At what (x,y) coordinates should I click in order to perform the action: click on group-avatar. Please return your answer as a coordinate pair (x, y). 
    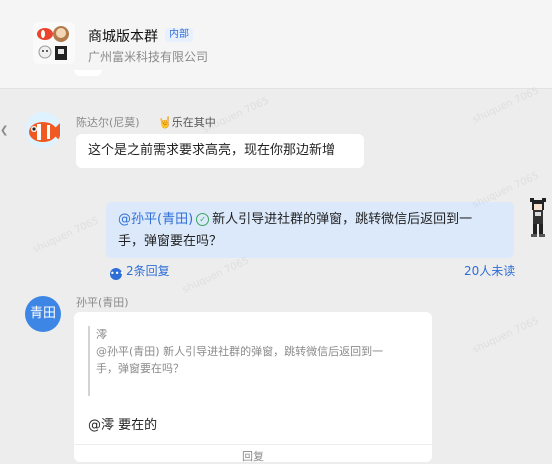
    Looking at the image, I should click on (54, 43).